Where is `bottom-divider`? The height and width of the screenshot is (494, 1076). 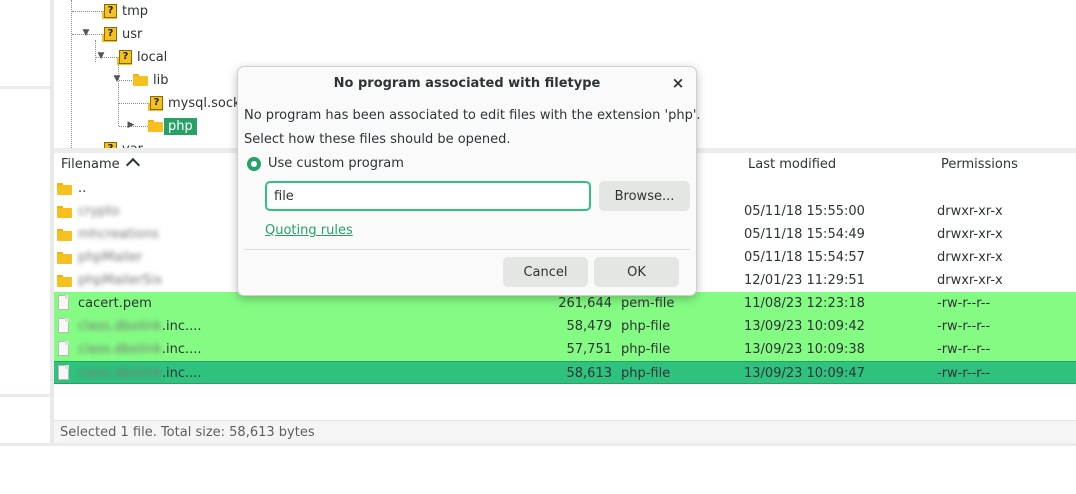 bottom-divider is located at coordinates (538, 444).